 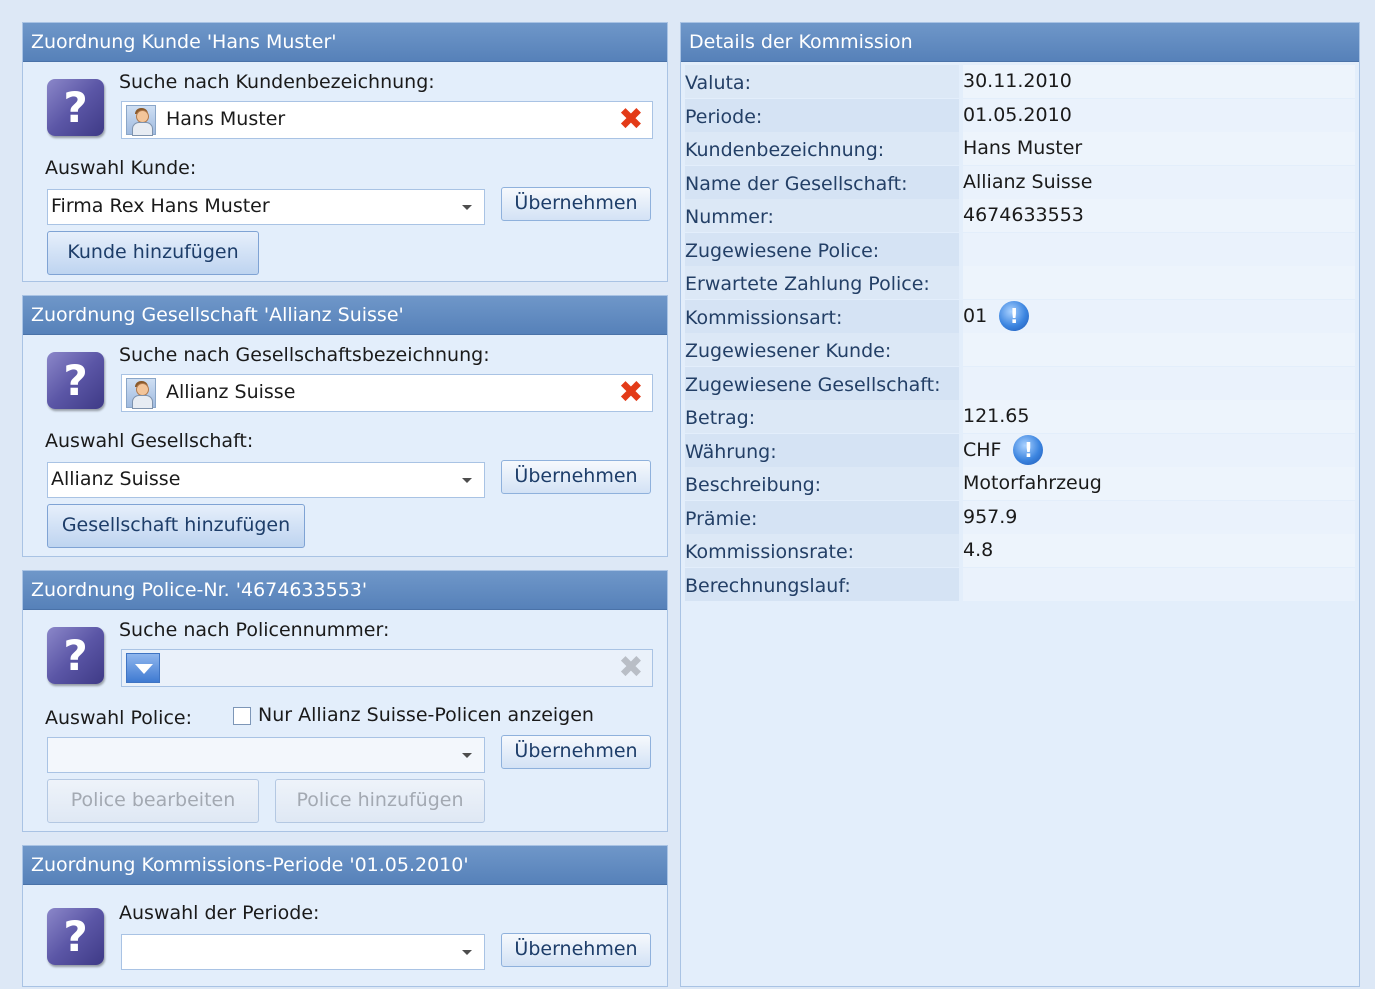 What do you see at coordinates (822, 517) in the screenshot?
I see `detail-key: Prämie:` at bounding box center [822, 517].